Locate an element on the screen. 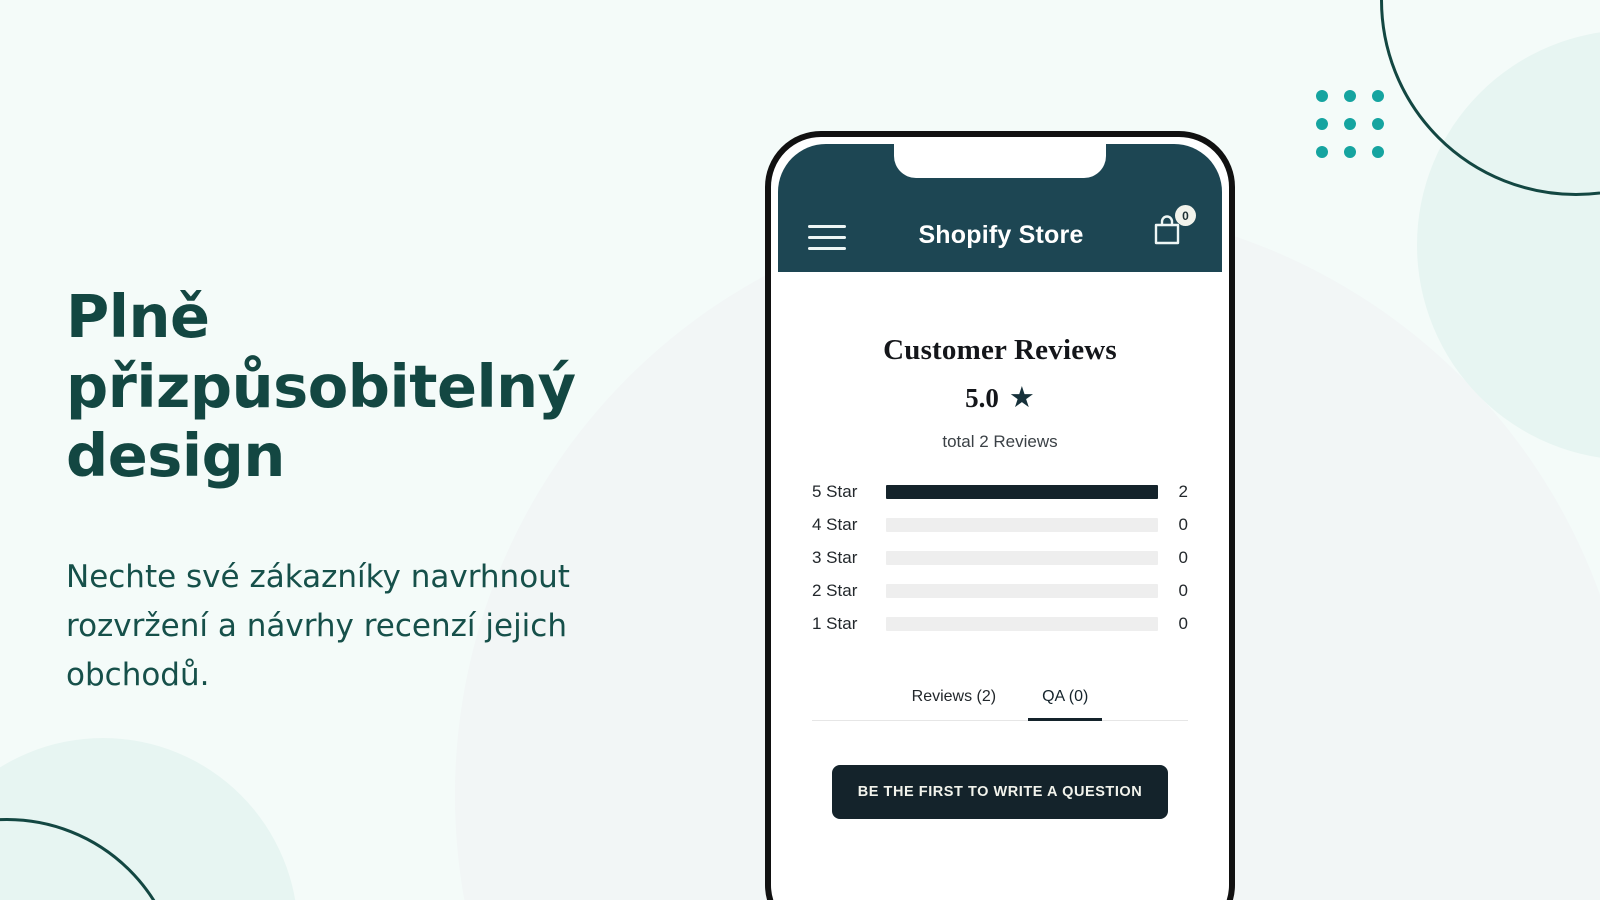  write-question-button: BE THE FIRST TO WRITE A QUESTION is located at coordinates (1000, 792).